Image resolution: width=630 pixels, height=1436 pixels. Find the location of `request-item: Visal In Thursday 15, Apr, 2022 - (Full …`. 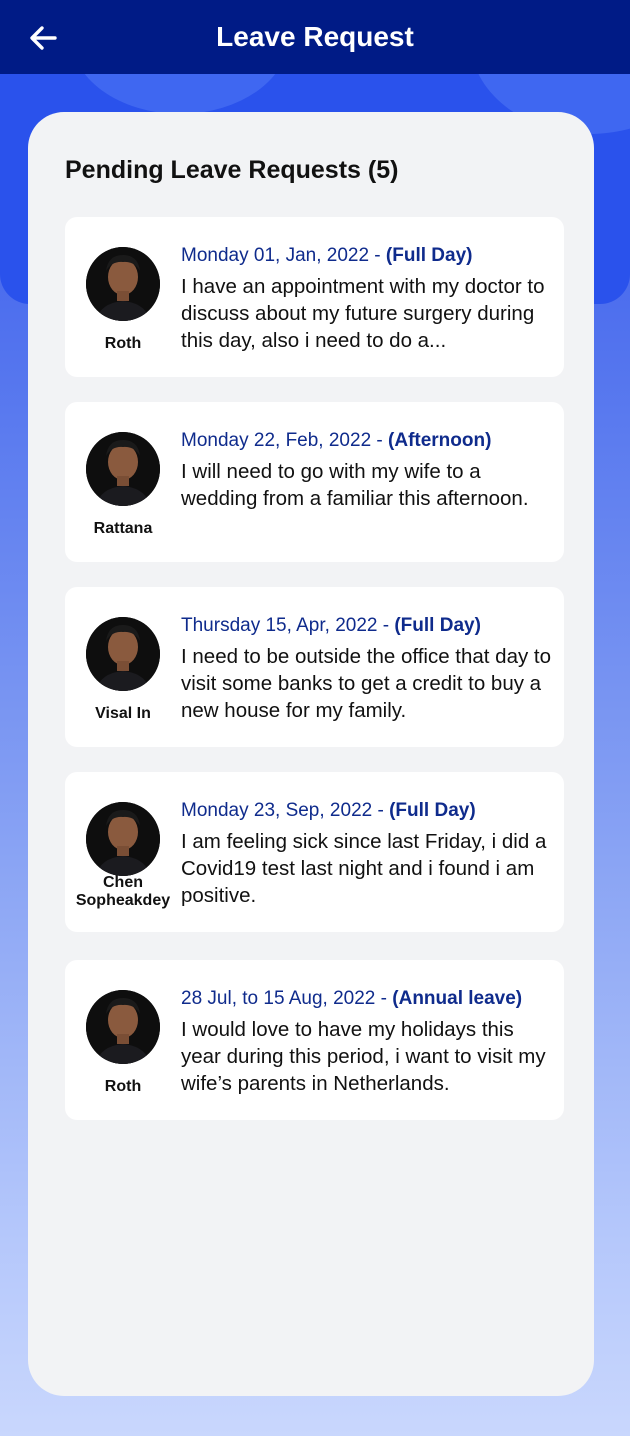

request-item: Visal In Thursday 15, Apr, 2022 - (Full … is located at coordinates (314, 667).